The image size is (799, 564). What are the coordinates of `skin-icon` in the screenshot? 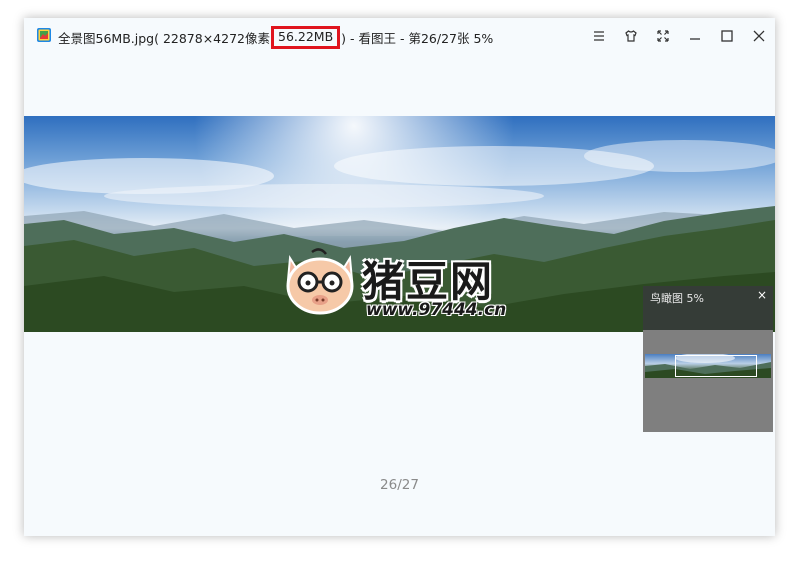 It's located at (631, 36).